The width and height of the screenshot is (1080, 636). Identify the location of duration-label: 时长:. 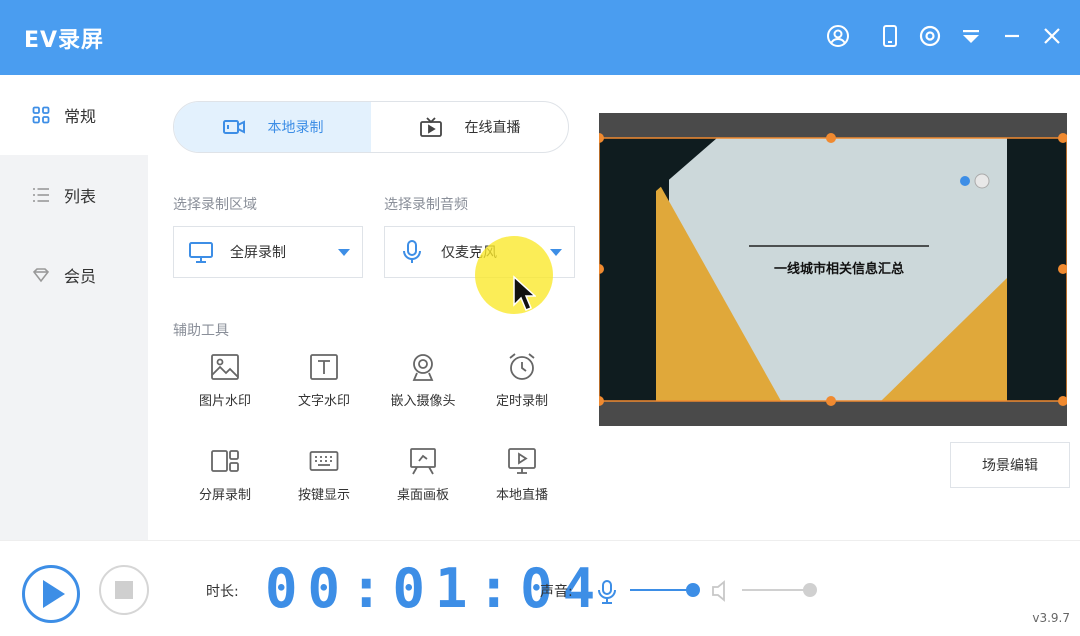
(222, 592).